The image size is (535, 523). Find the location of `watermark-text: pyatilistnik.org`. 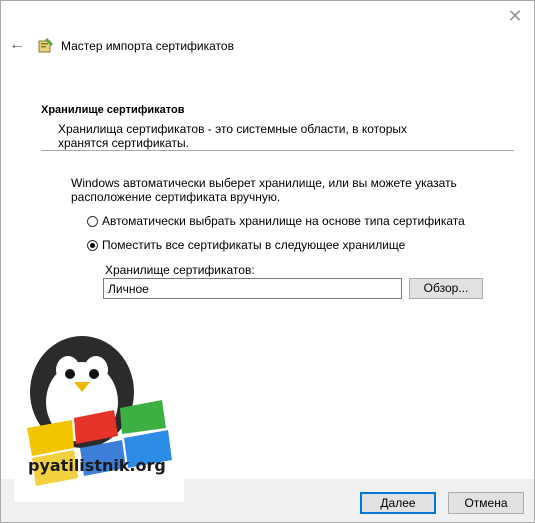

watermark-text: pyatilistnik.org is located at coordinates (97, 465).